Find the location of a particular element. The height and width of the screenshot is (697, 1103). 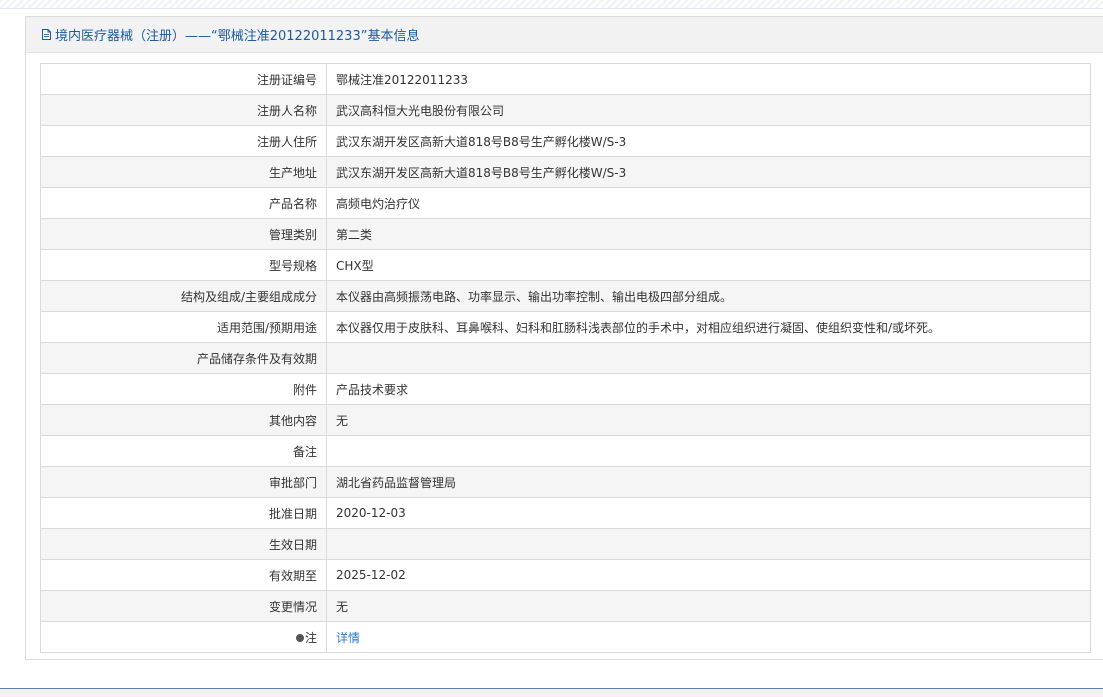

panel-title: 境内医疗器械（注册）——“鄂械注准20122011233”基本信息 is located at coordinates (237, 36).